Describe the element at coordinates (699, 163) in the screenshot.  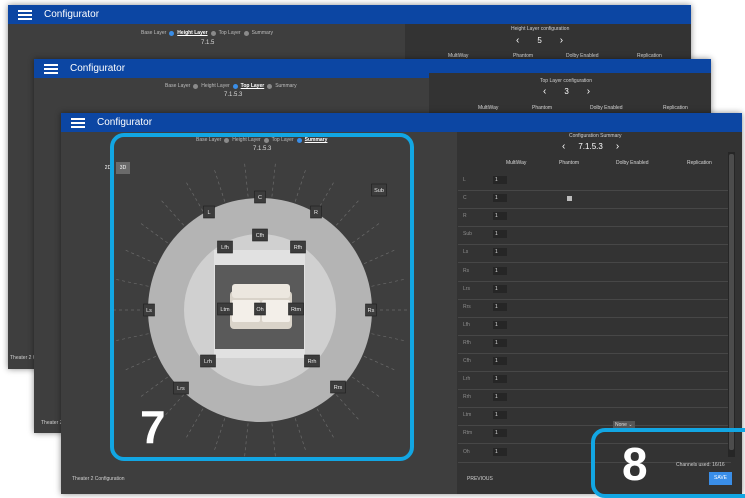
I see `column-replication: Replication` at that location.